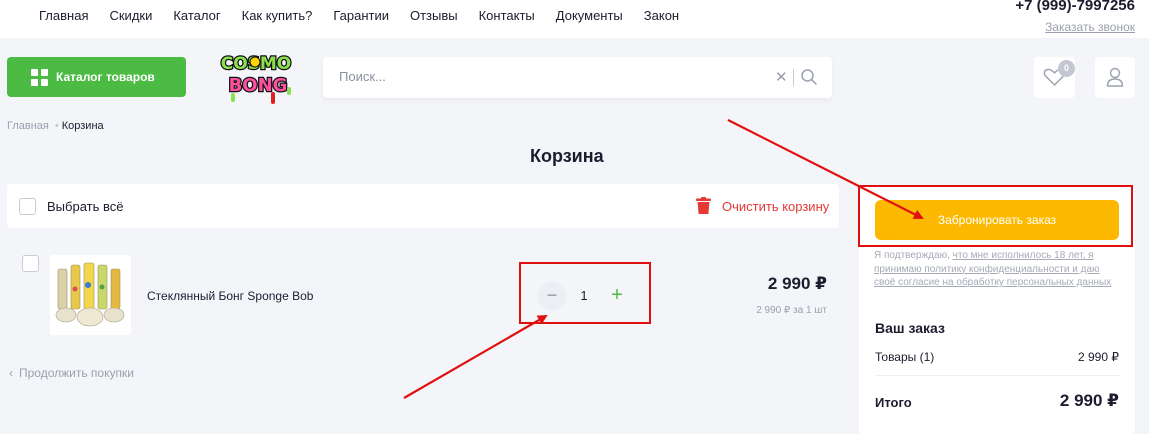  What do you see at coordinates (30, 263) in the screenshot?
I see `item-checkbox` at bounding box center [30, 263].